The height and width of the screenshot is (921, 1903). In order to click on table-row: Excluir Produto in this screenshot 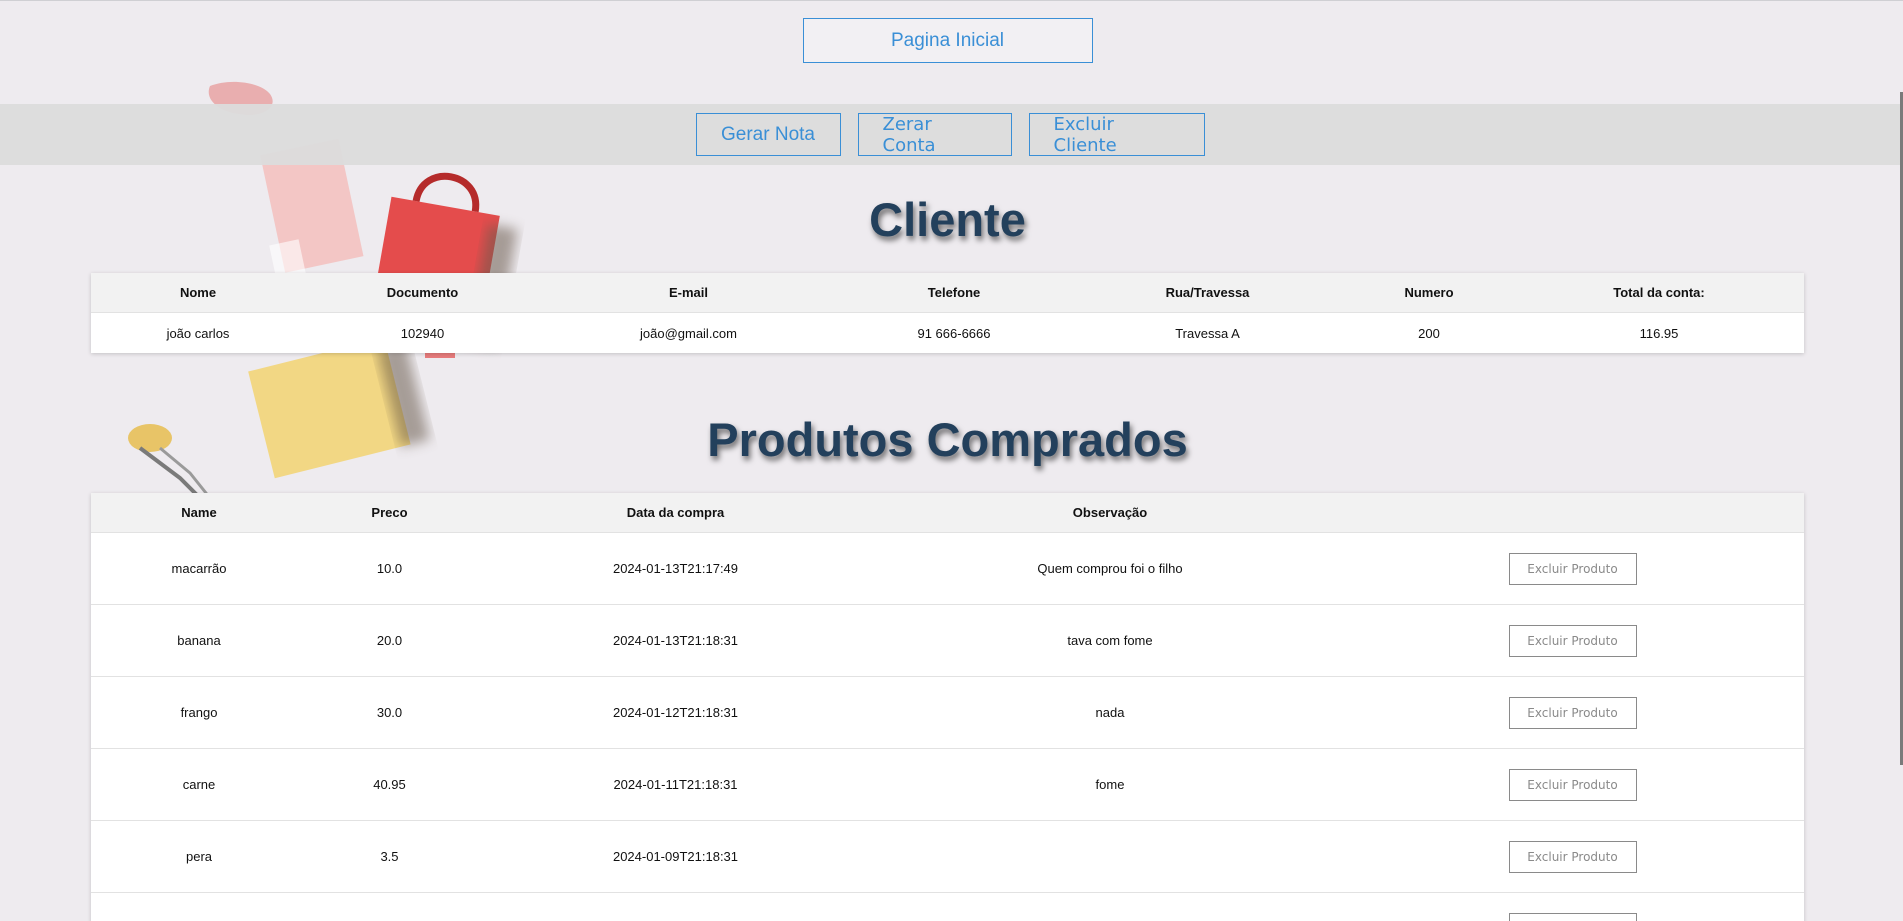, I will do `click(947, 906)`.